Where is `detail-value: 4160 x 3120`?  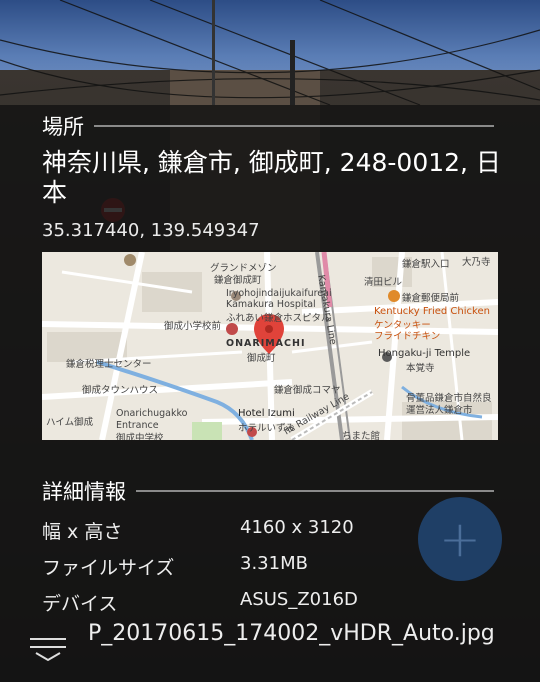
detail-value: 4160 x 3120 is located at coordinates (297, 527).